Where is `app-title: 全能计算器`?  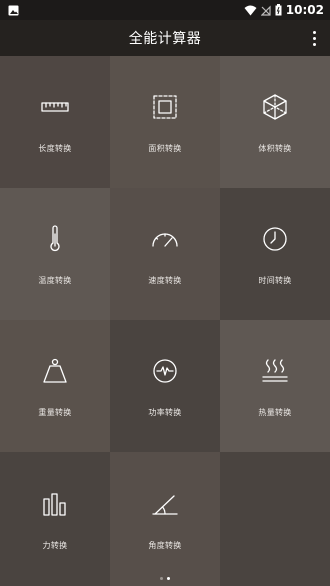 app-title: 全能计算器 is located at coordinates (165, 39).